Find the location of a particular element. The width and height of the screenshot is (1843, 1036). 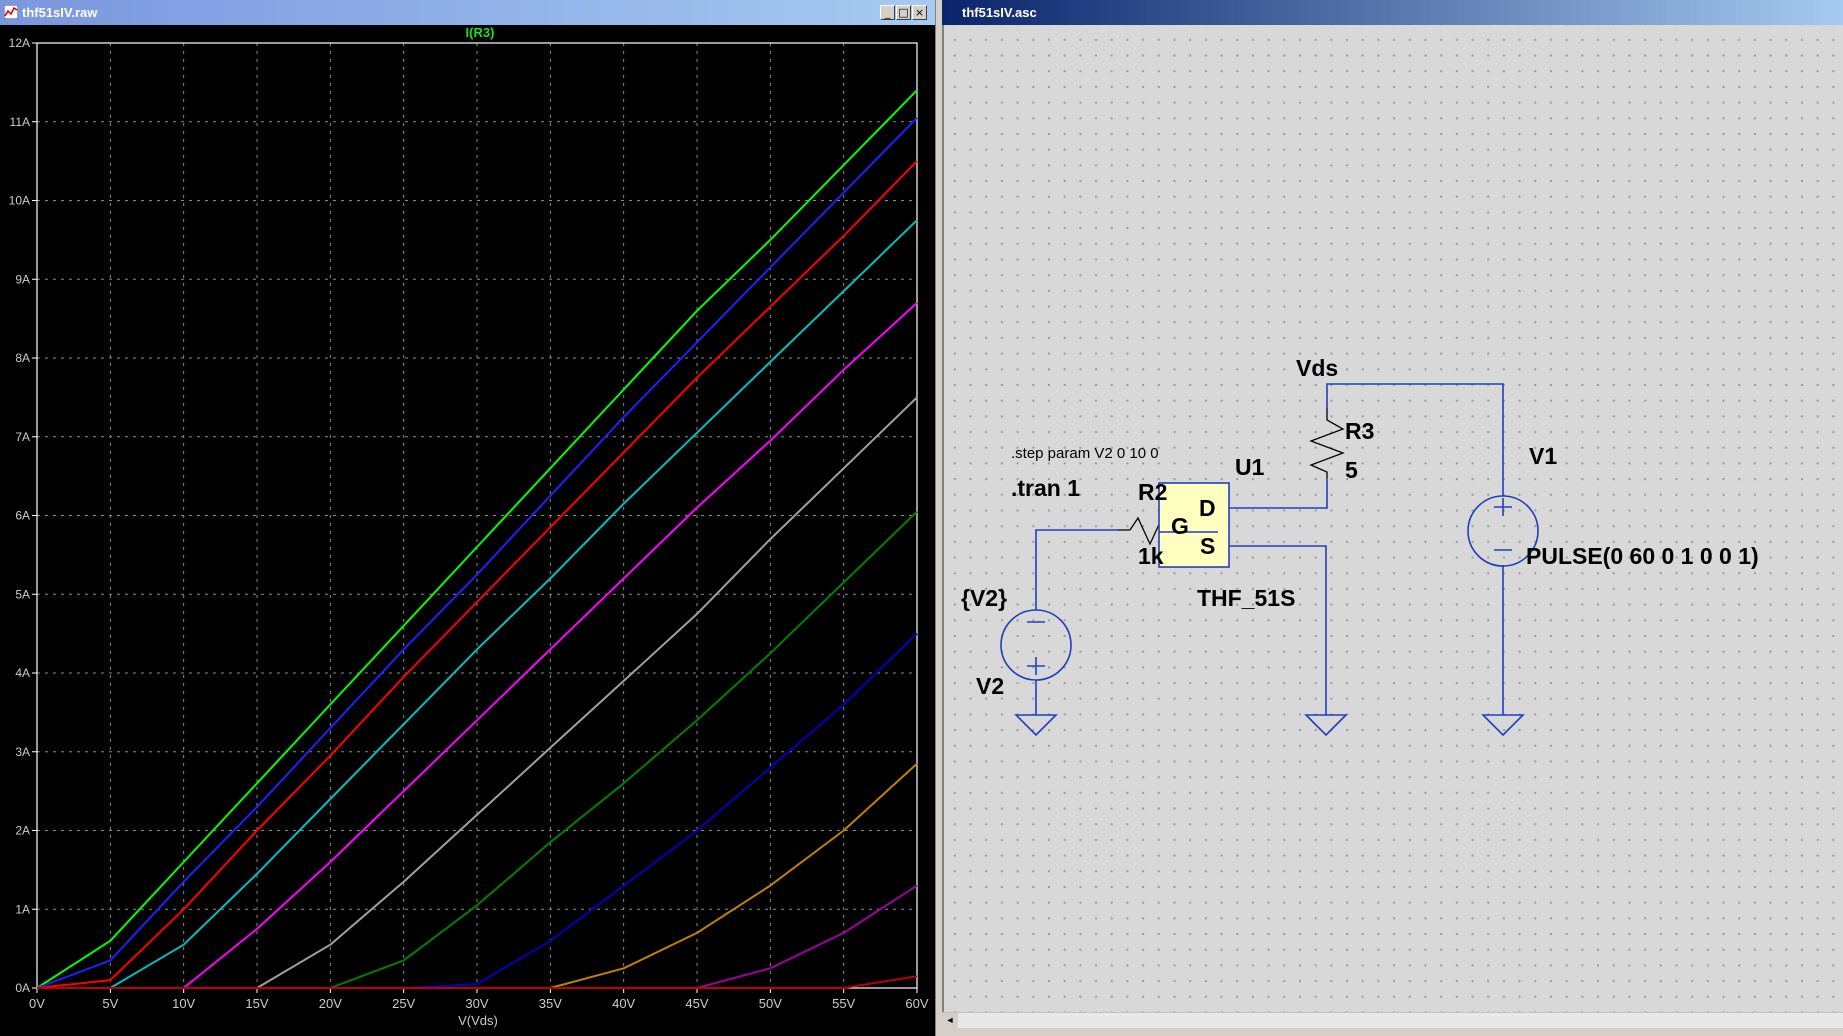

ground-symbol-u1 is located at coordinates (1326, 725).